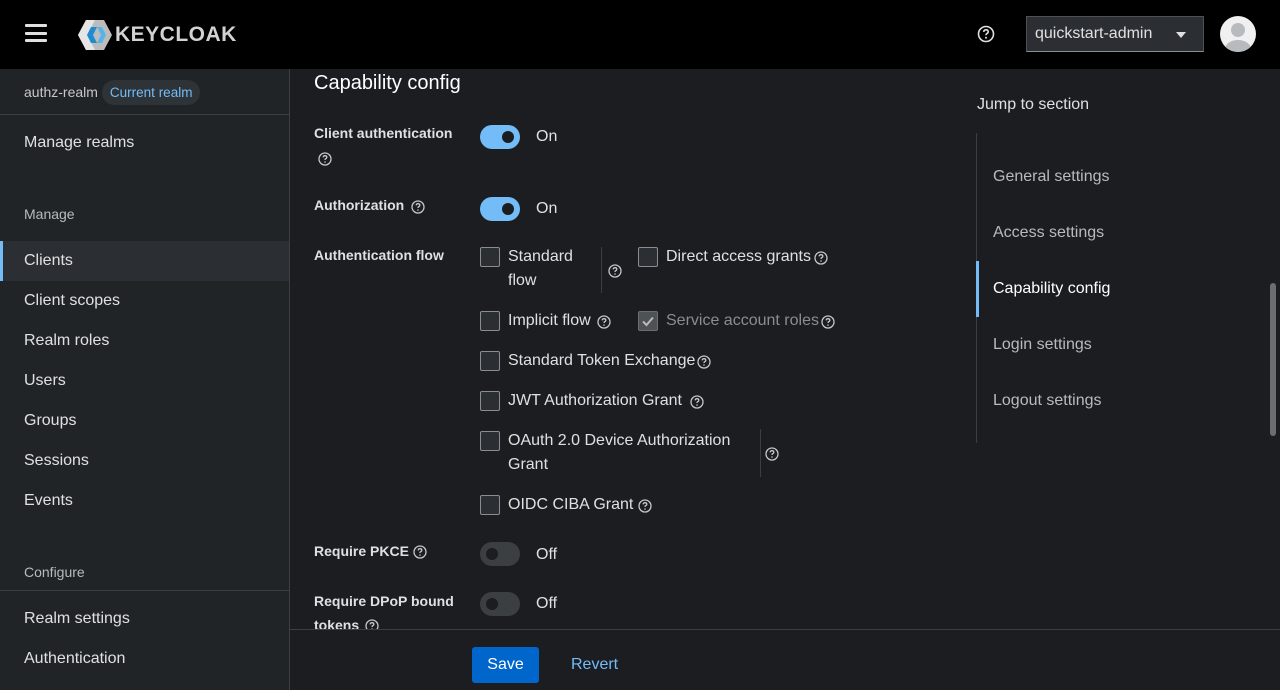 This screenshot has height=690, width=1280. Describe the element at coordinates (500, 604) in the screenshot. I see `dpop-toggle` at that location.